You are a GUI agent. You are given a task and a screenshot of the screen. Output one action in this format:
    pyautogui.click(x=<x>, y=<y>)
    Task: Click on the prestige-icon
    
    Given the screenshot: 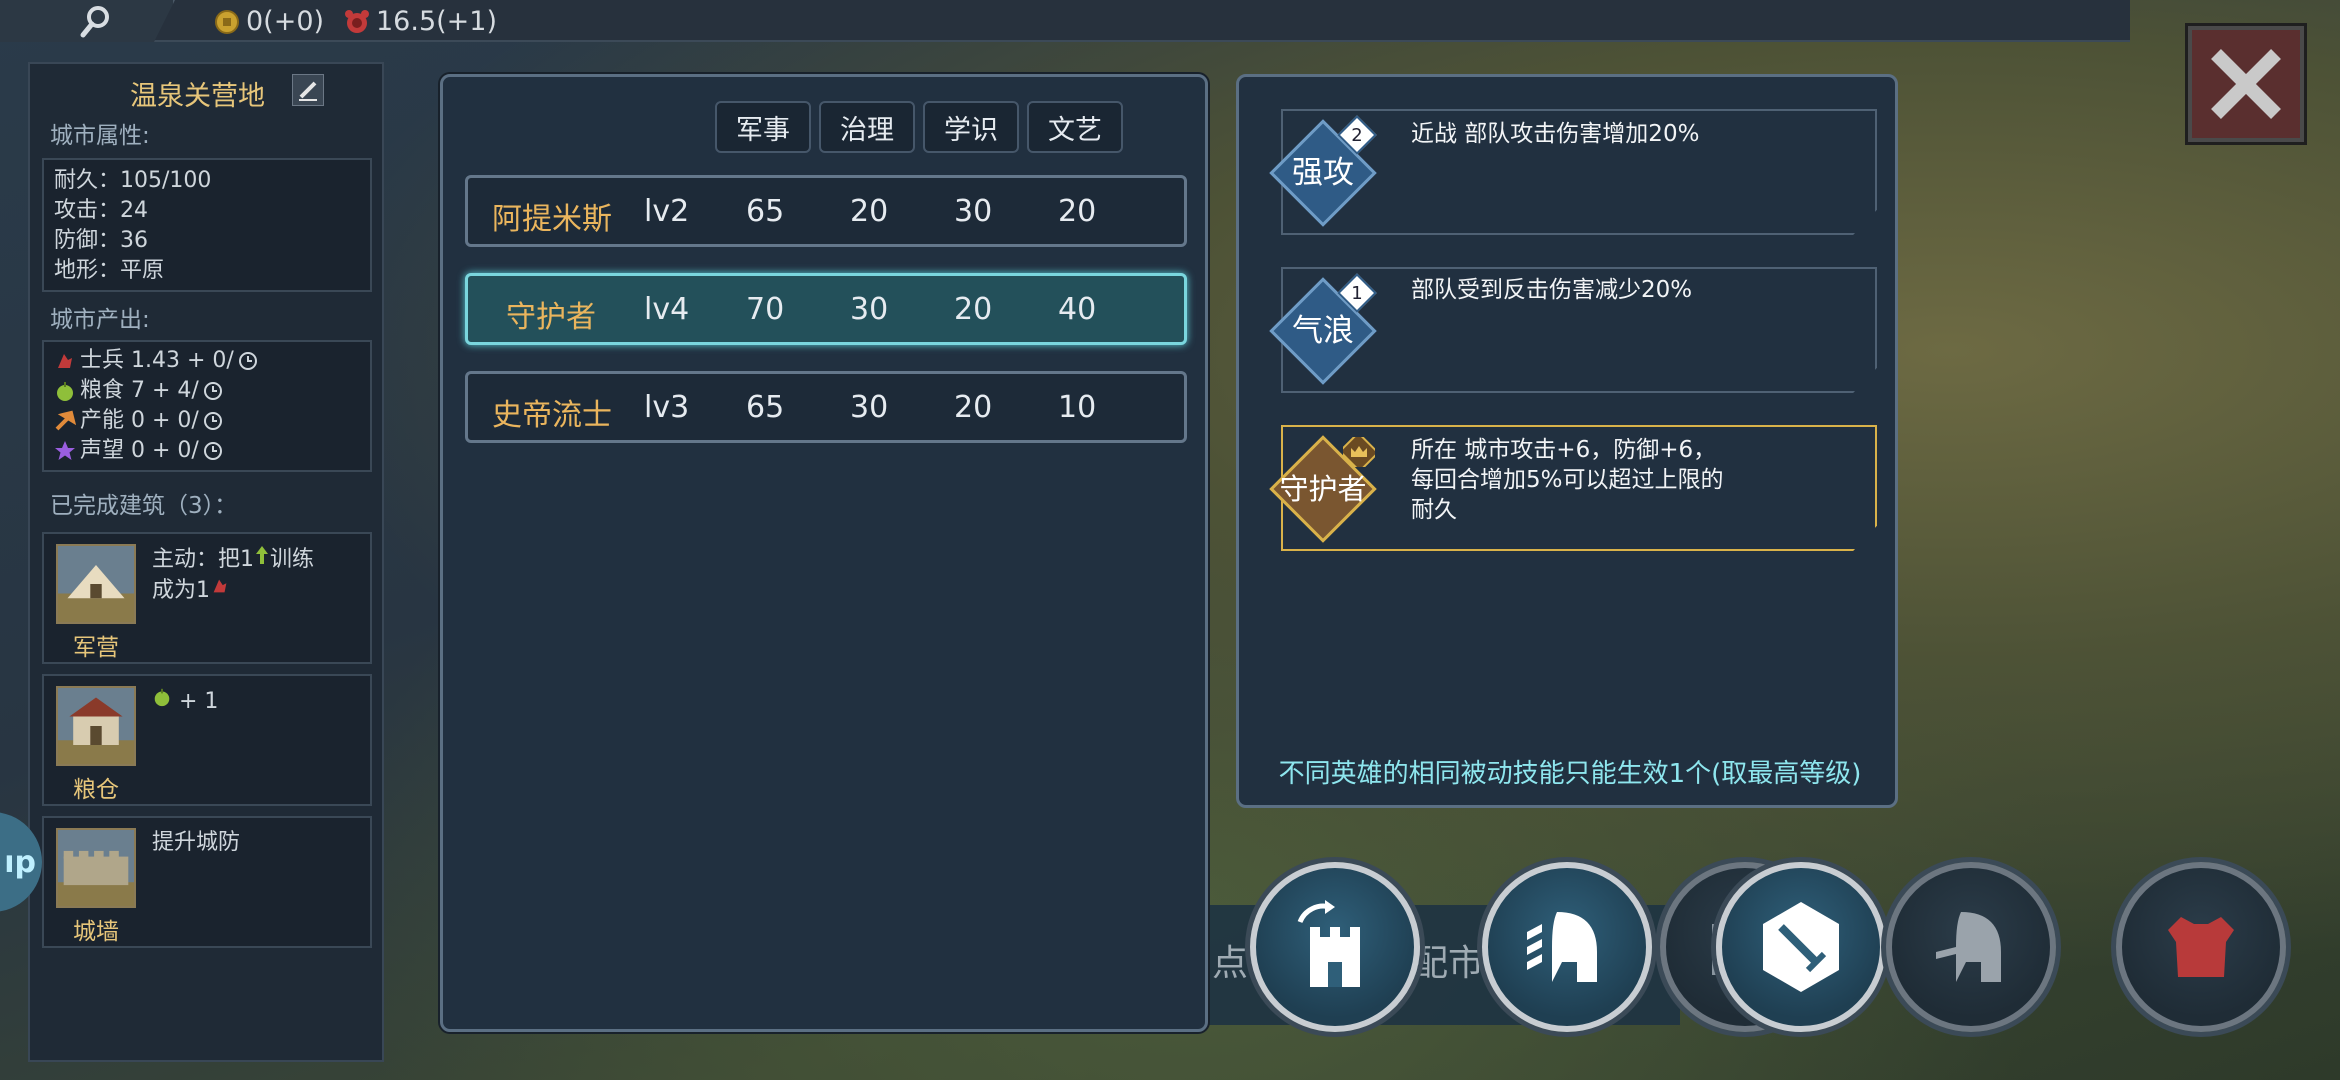 What is the action you would take?
    pyautogui.click(x=65, y=450)
    